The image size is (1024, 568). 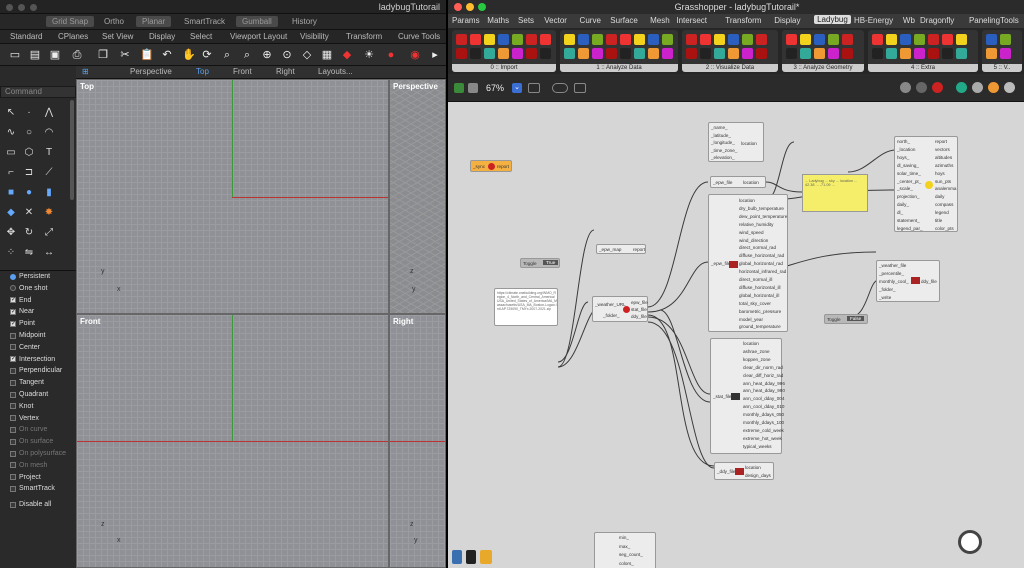 I want to click on osnap-on-polysurface: On polysurface, so click(x=38, y=453).